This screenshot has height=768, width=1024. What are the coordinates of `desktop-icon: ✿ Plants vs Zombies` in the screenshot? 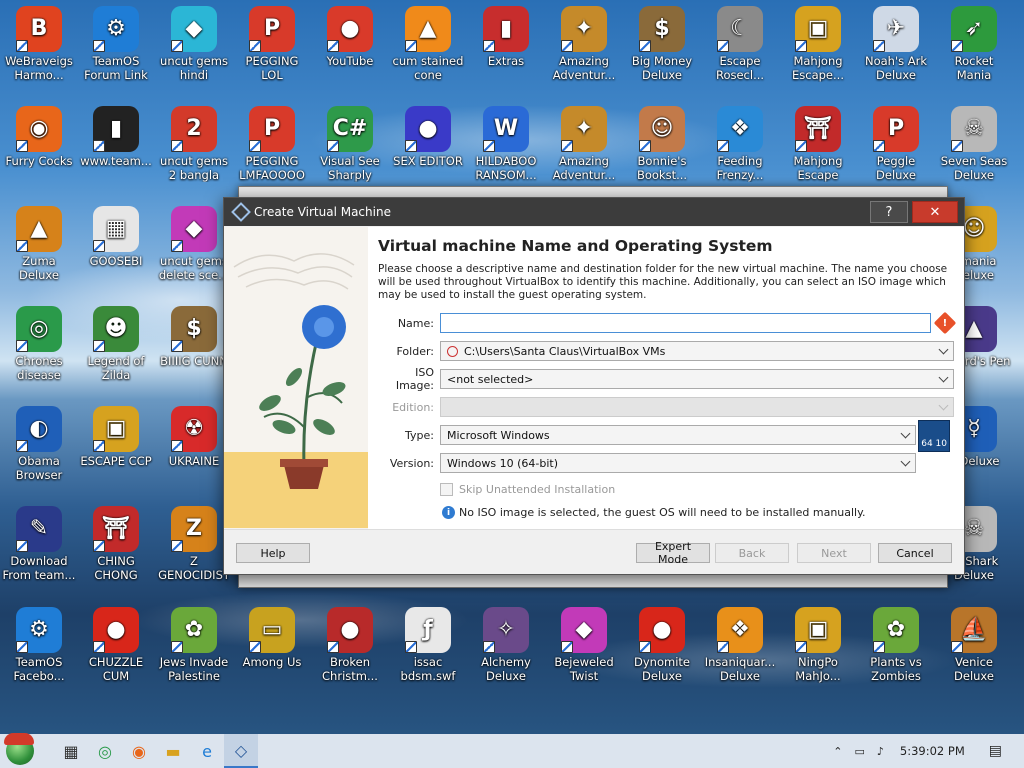 It's located at (896, 645).